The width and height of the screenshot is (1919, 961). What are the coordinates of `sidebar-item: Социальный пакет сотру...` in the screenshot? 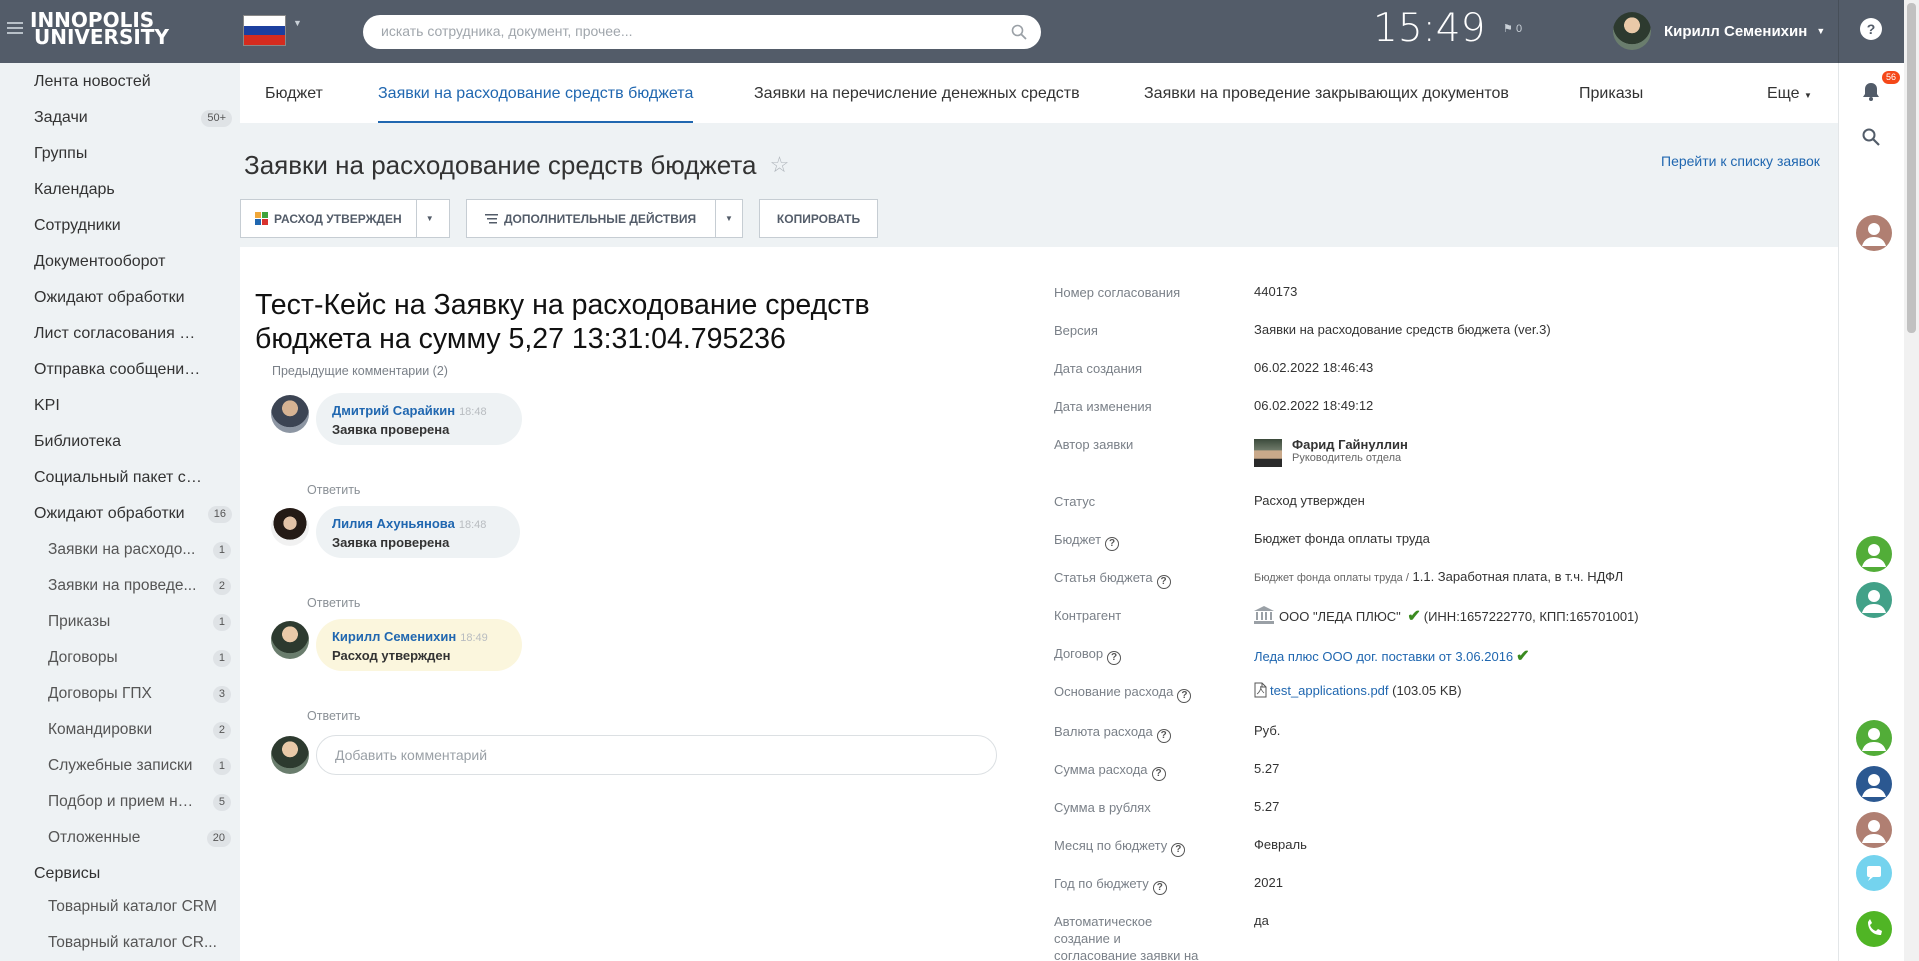 It's located at (134, 478).